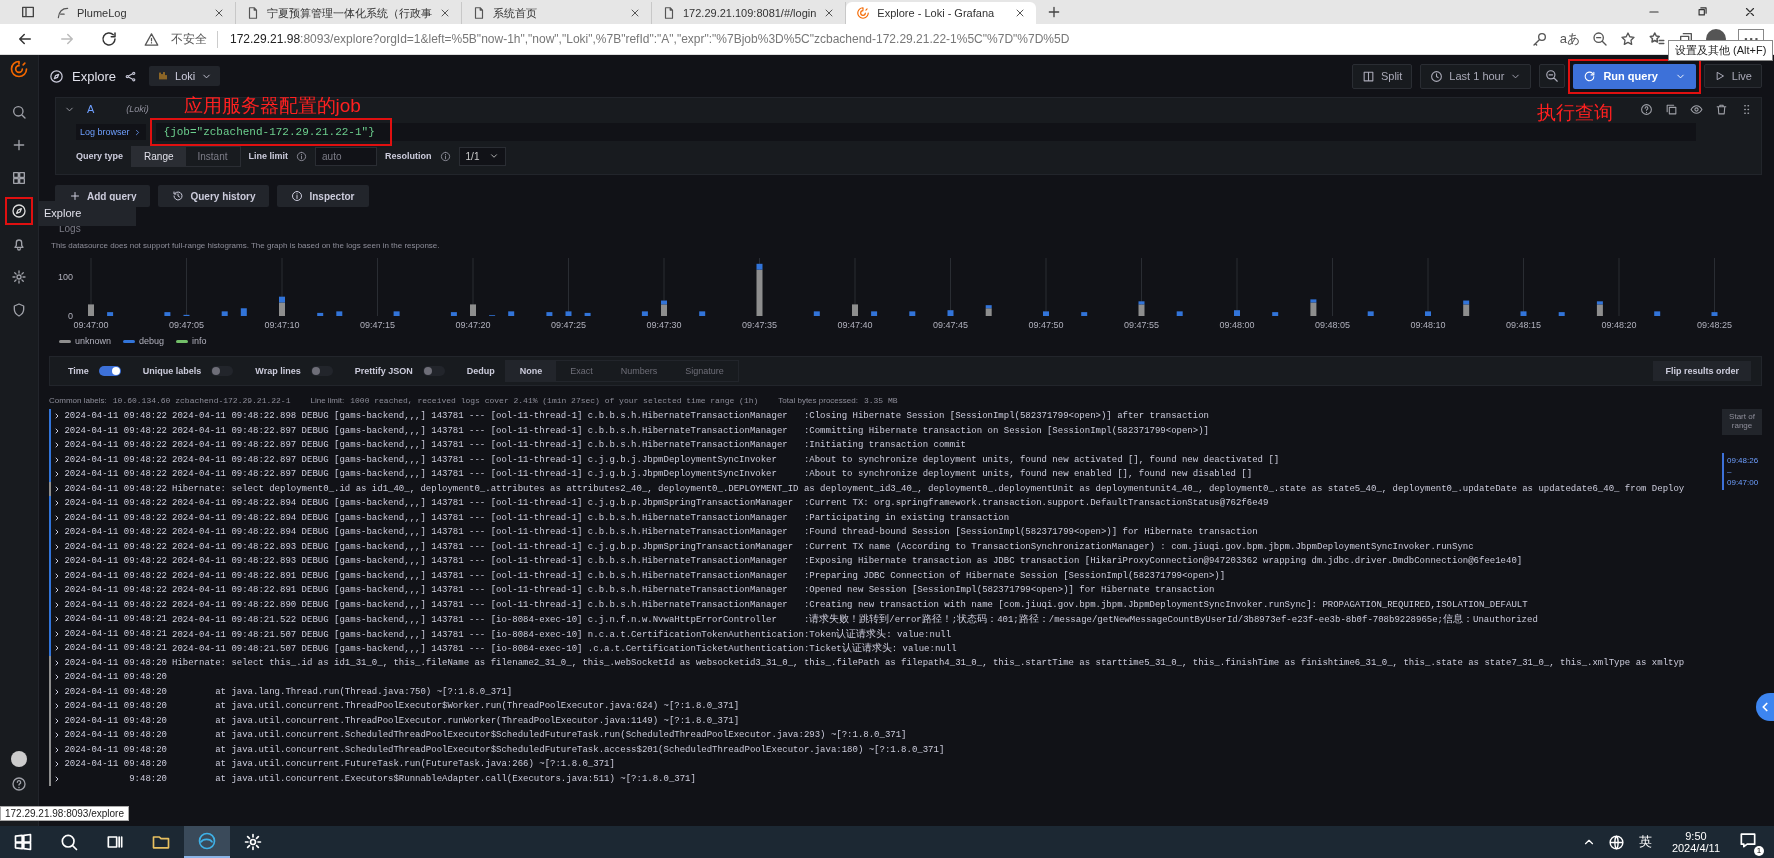 This screenshot has width=1774, height=858. Describe the element at coordinates (456, 706) in the screenshot. I see `log-line: at java.util.concurrent.ThreadPoolExecutor$Worker.run(ThreadPoolExecutor.java:624) ~[?:1.8.0_371]` at that location.